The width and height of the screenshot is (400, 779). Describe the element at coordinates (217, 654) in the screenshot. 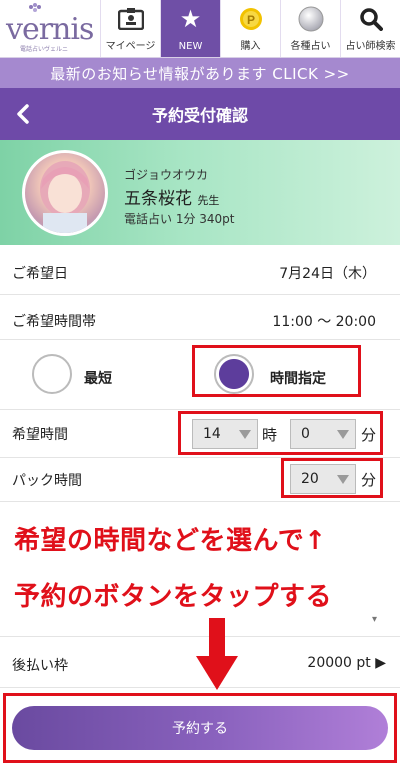

I see `arrow-down-icon` at that location.